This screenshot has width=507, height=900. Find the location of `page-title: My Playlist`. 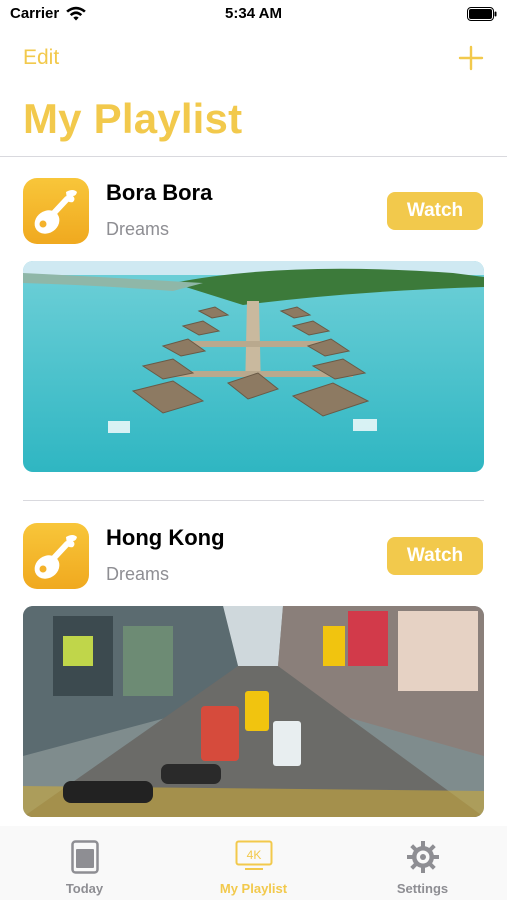

page-title: My Playlist is located at coordinates (133, 118).